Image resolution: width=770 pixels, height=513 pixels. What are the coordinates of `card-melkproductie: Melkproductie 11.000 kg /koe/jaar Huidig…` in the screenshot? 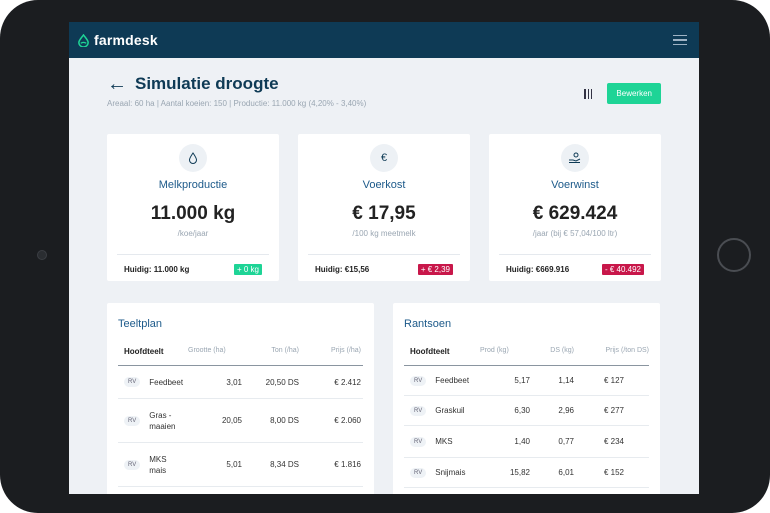 It's located at (193, 207).